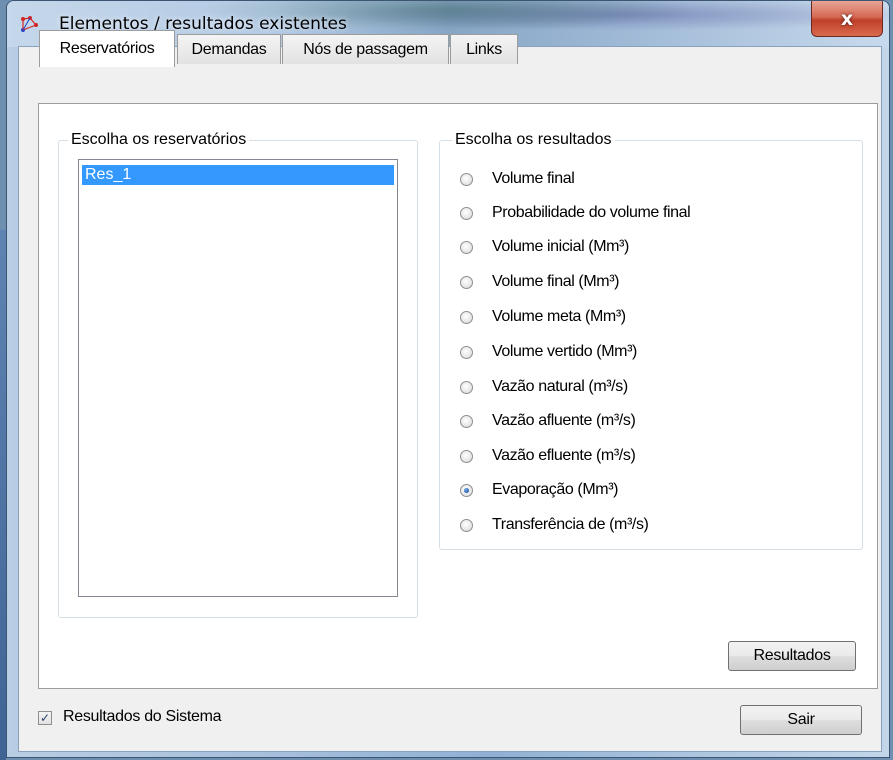 Image resolution: width=893 pixels, height=760 pixels. I want to click on system-results-checkbox: ✓, so click(45, 718).